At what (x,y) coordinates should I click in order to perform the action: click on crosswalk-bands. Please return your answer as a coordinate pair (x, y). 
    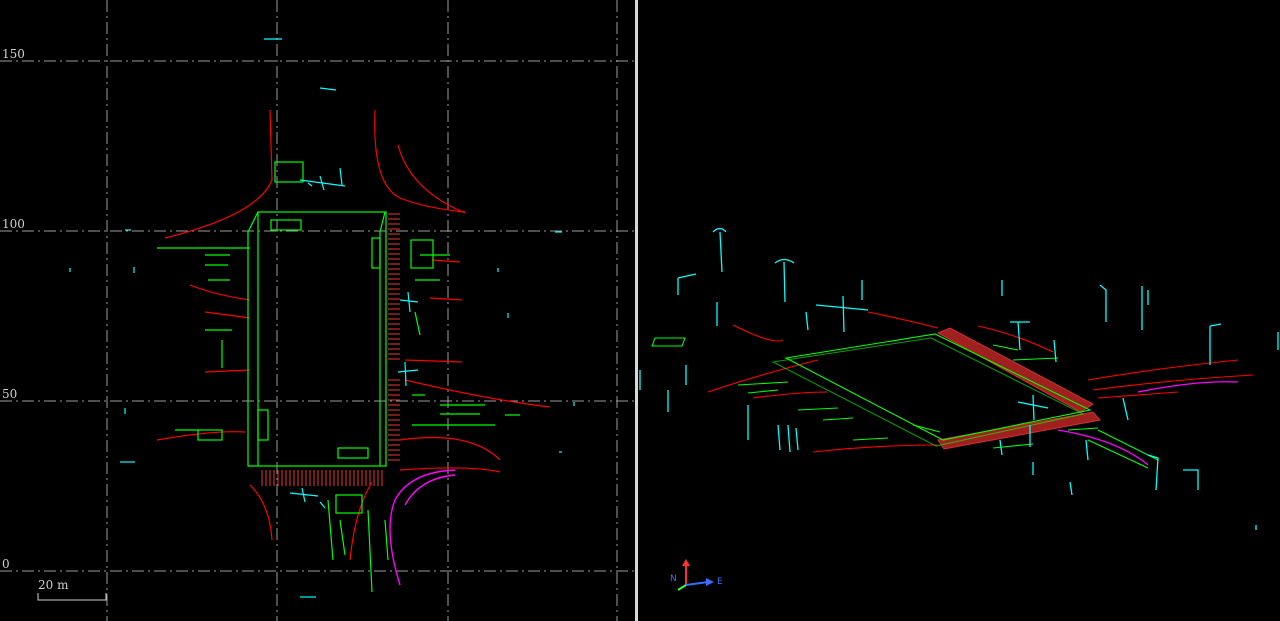
    Looking at the image, I should click on (1018, 388).